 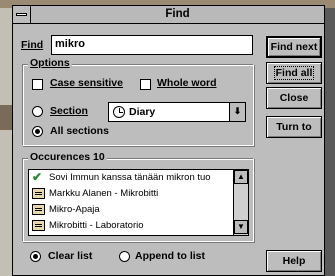 I want to click on case-sensitive-label: Case sensitive, so click(x=86, y=83).